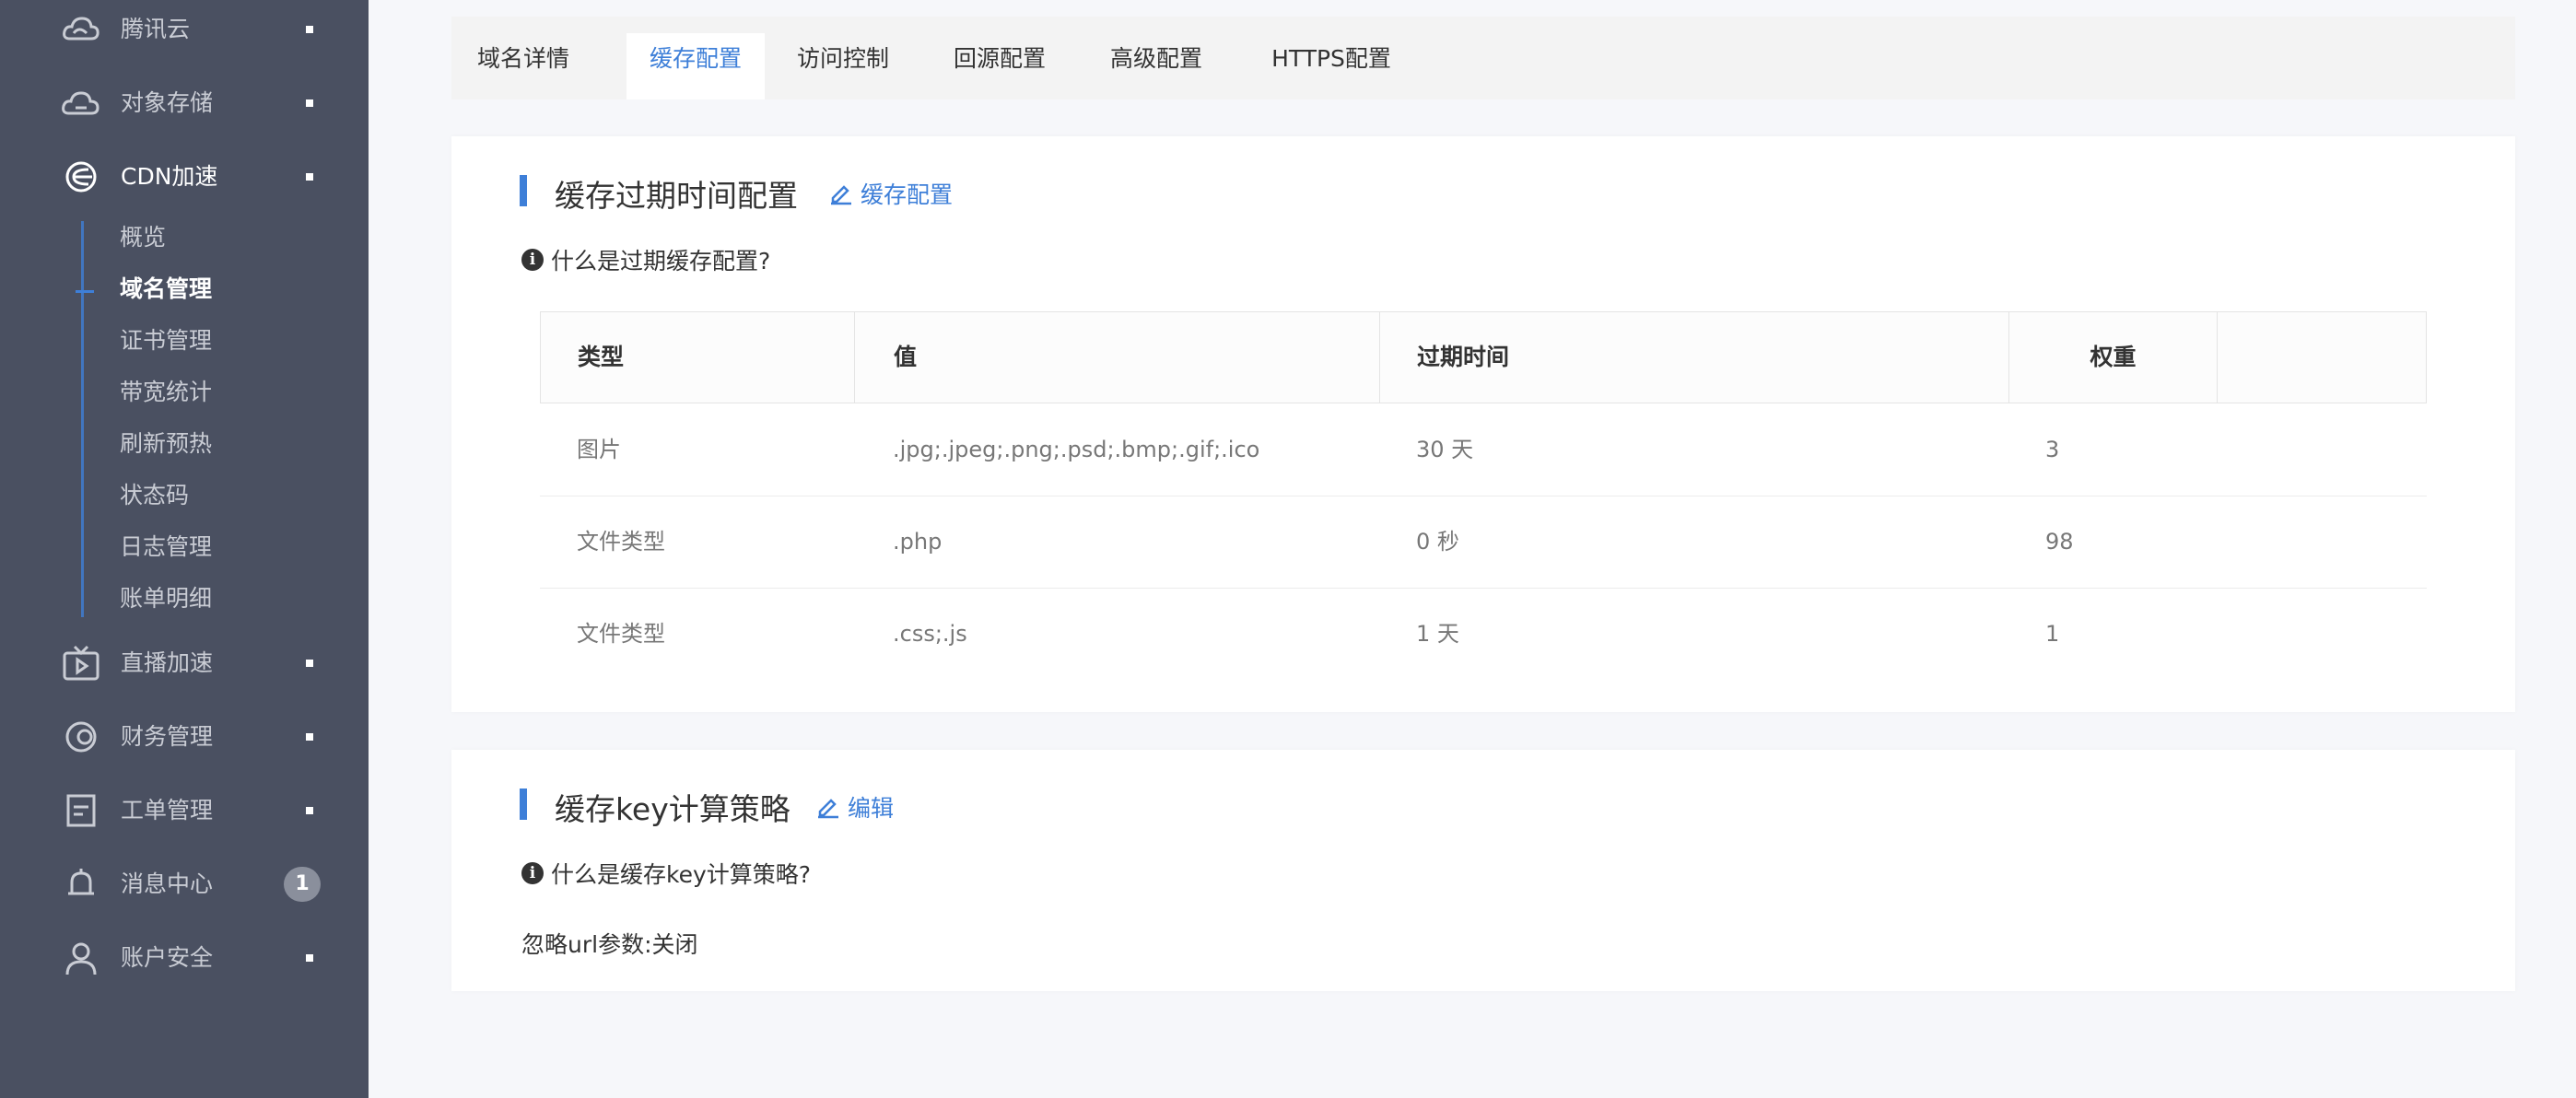  What do you see at coordinates (695, 66) in the screenshot?
I see `tab-cache-config: 缓存配置` at bounding box center [695, 66].